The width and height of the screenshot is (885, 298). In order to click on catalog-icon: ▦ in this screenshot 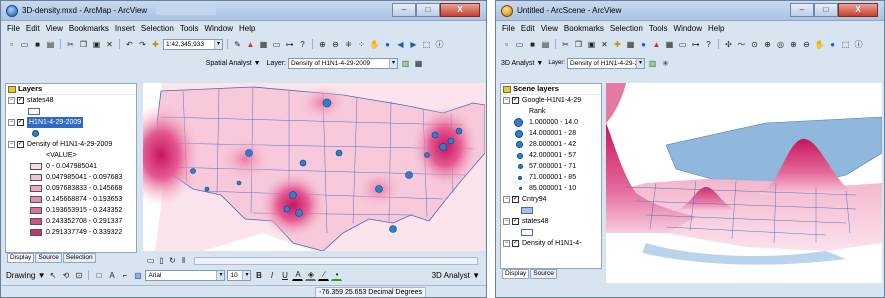, I will do `click(669, 44)`.